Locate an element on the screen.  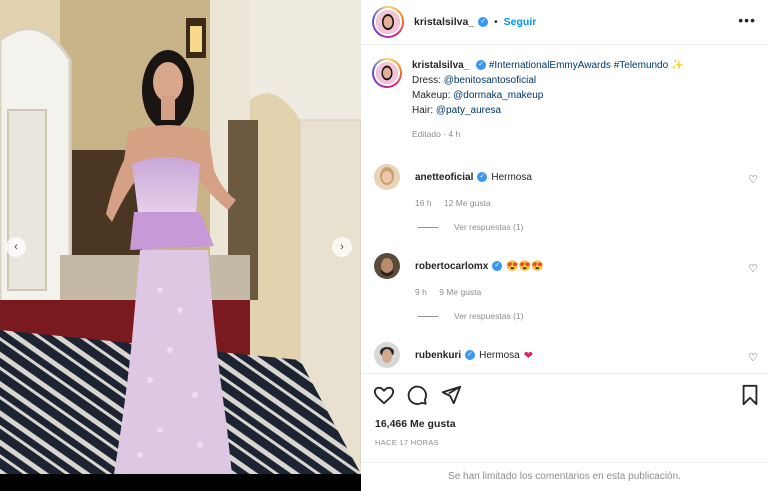
red-heart-emoji: ❤ is located at coordinates (528, 355).